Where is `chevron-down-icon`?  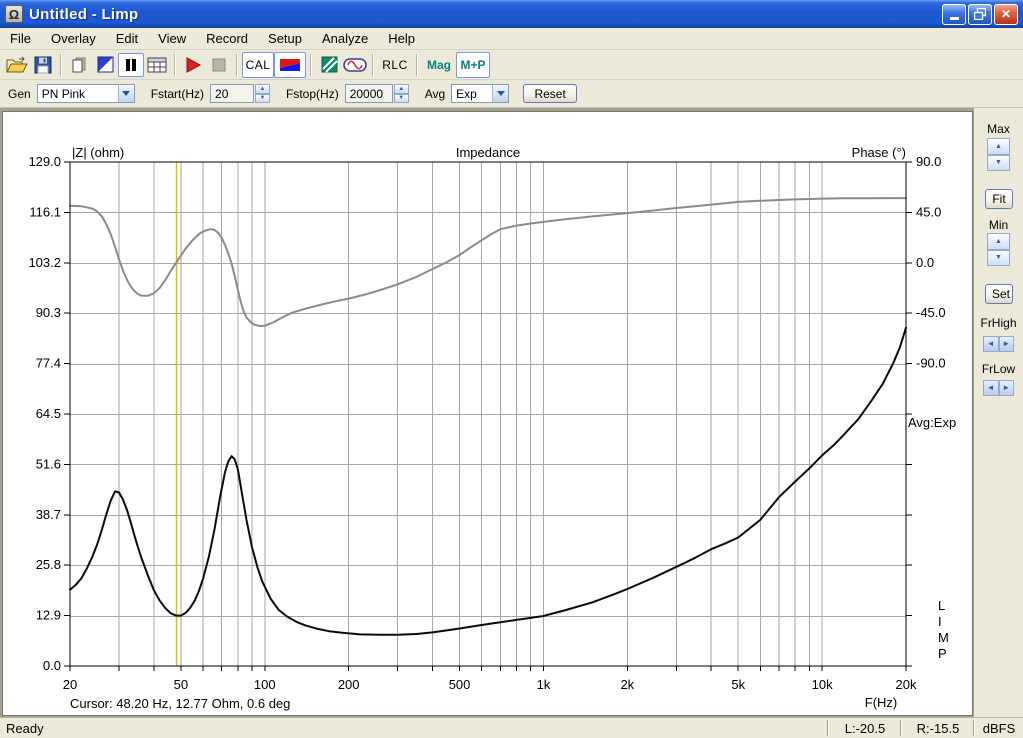 chevron-down-icon is located at coordinates (500, 93).